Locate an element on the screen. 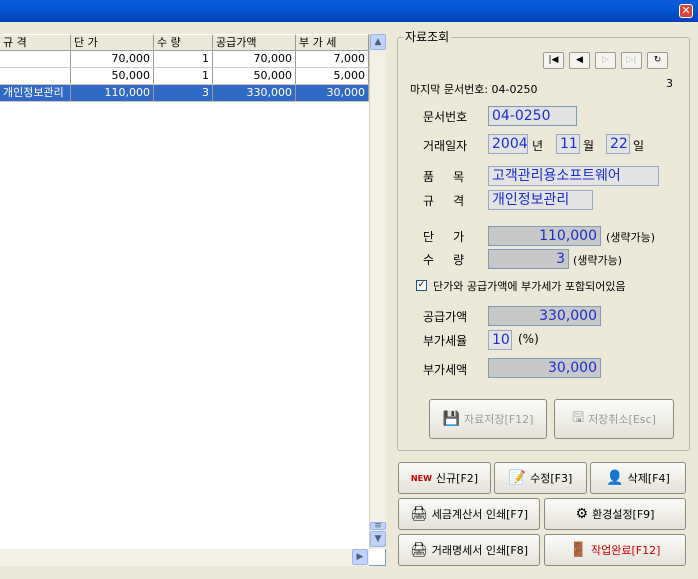 The height and width of the screenshot is (579, 698). vat-included-checkbox: ✓ is located at coordinates (421, 285).